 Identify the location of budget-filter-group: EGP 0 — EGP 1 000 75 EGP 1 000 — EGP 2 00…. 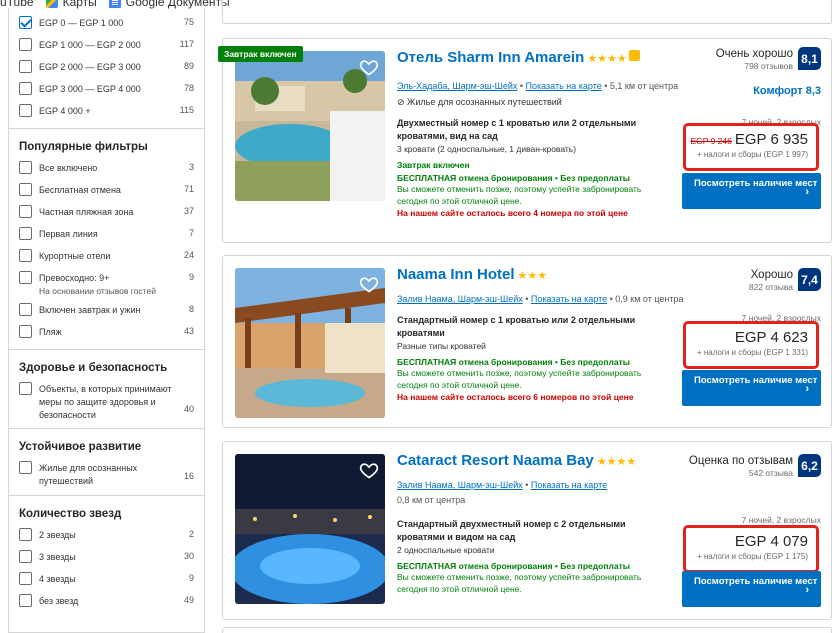
(106, 68).